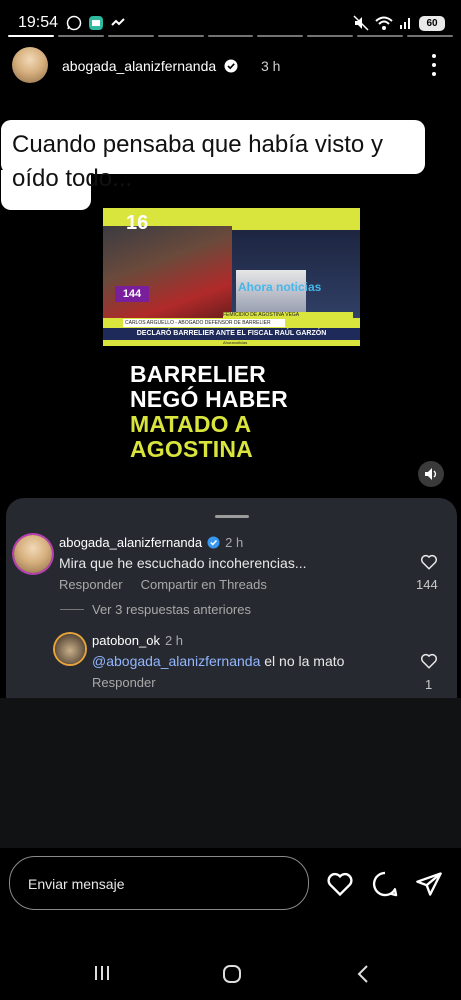 This screenshot has height=1000, width=461. I want to click on more-options-icon, so click(434, 65).